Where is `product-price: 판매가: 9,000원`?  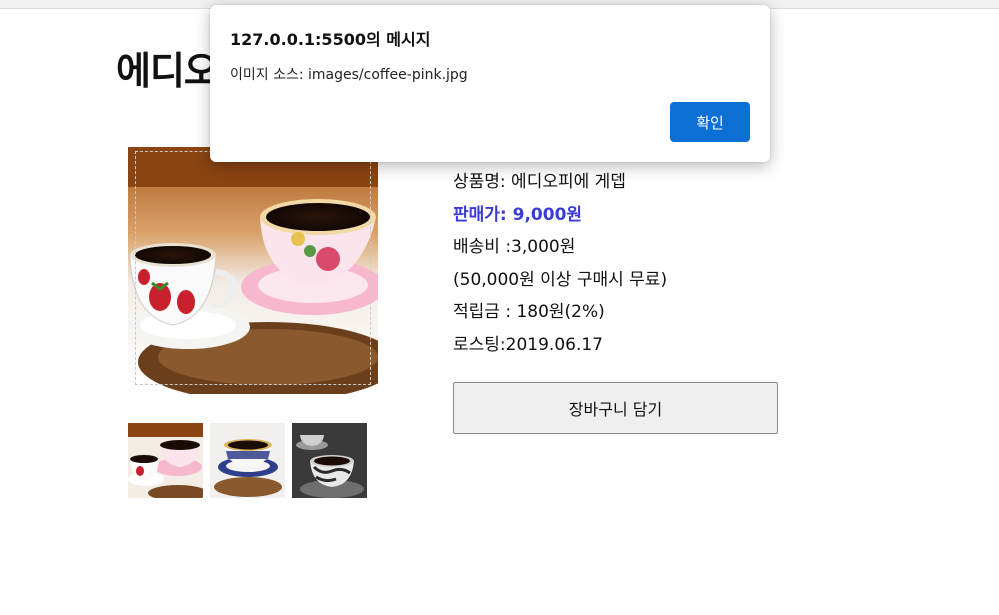
product-price: 판매가: 9,000원 is located at coordinates (518, 214).